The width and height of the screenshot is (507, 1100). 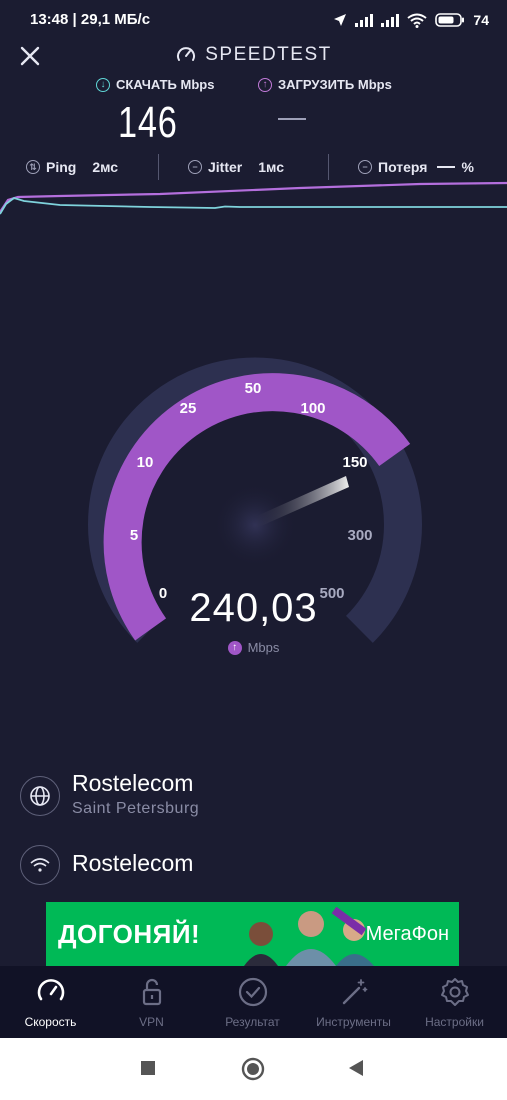 I want to click on download-value: 146, so click(x=148, y=122).